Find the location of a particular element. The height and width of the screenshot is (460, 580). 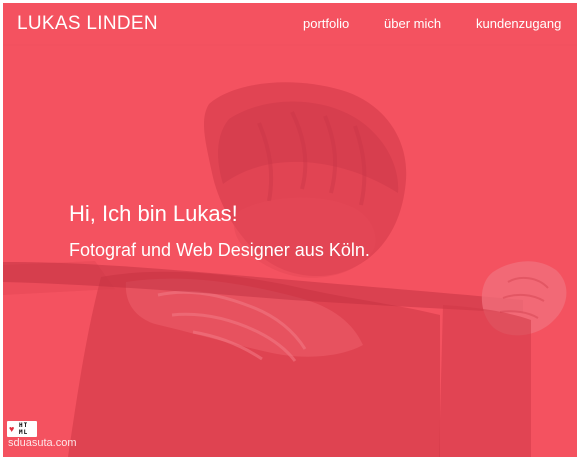

html-badge: ♥ HT ML is located at coordinates (22, 429).